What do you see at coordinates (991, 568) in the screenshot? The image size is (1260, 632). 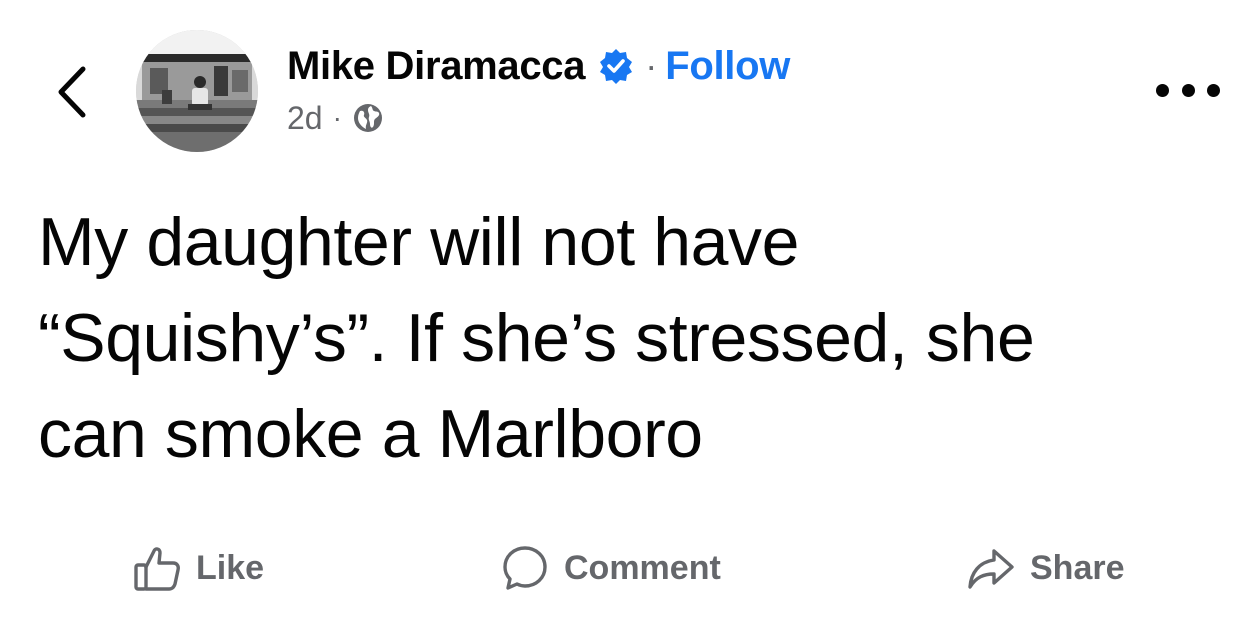 I see `share-icon` at bounding box center [991, 568].